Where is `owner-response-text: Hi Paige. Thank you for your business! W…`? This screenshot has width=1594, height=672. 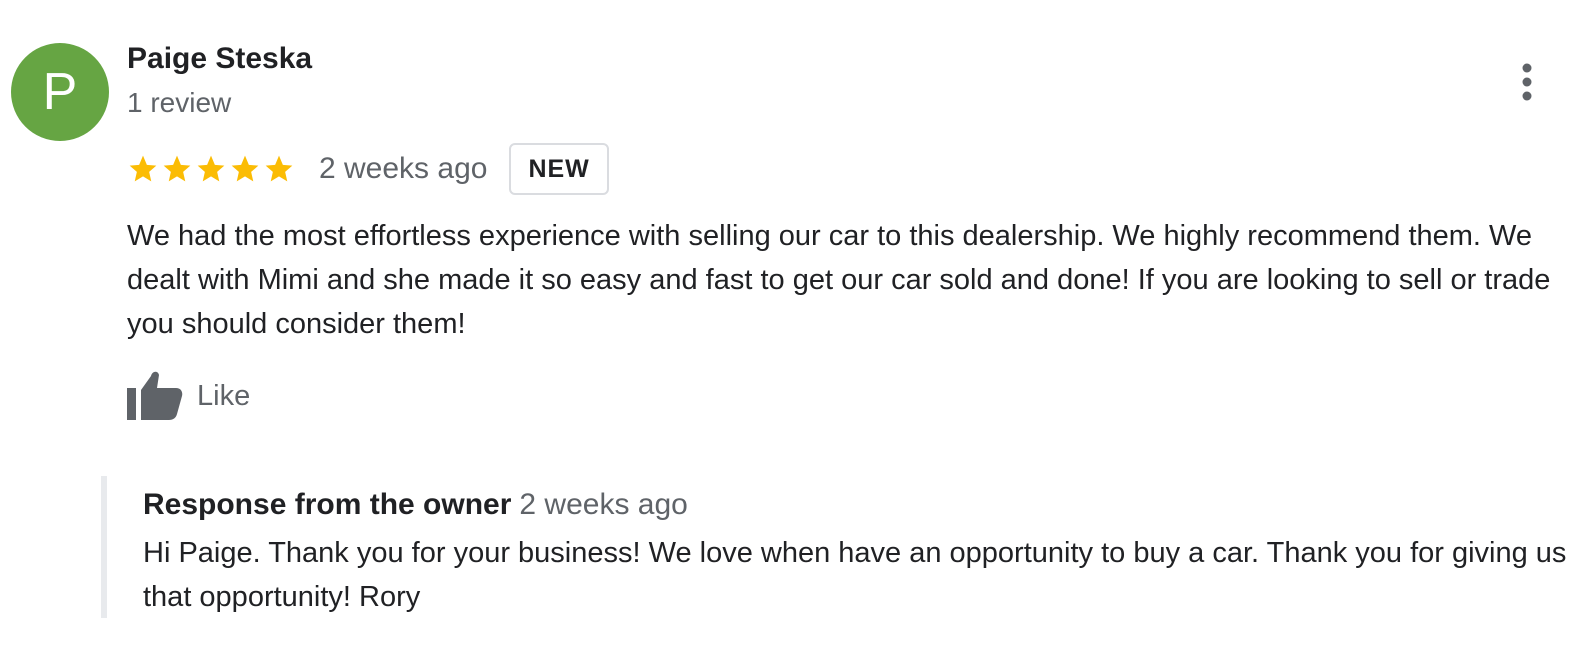 owner-response-text: Hi Paige. Thank you for your business! W… is located at coordinates (855, 575).